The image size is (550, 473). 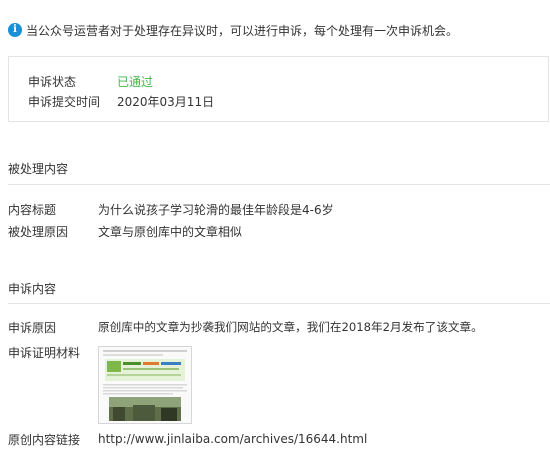 What do you see at coordinates (52, 81) in the screenshot?
I see `status-label: 申诉状态` at bounding box center [52, 81].